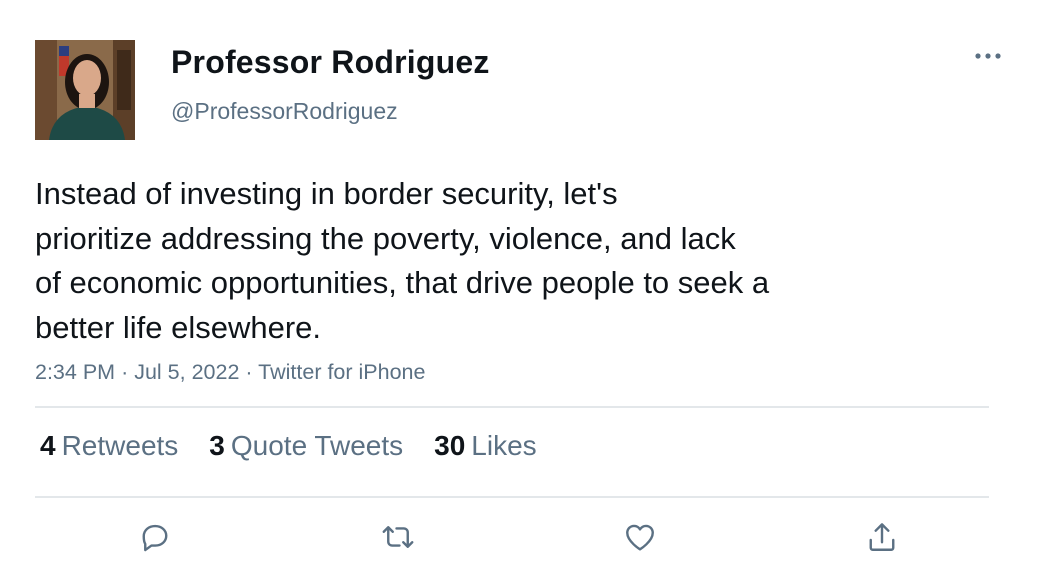 The width and height of the screenshot is (1050, 570). I want to click on tweet-date: Jul 5, 2022, so click(186, 372).